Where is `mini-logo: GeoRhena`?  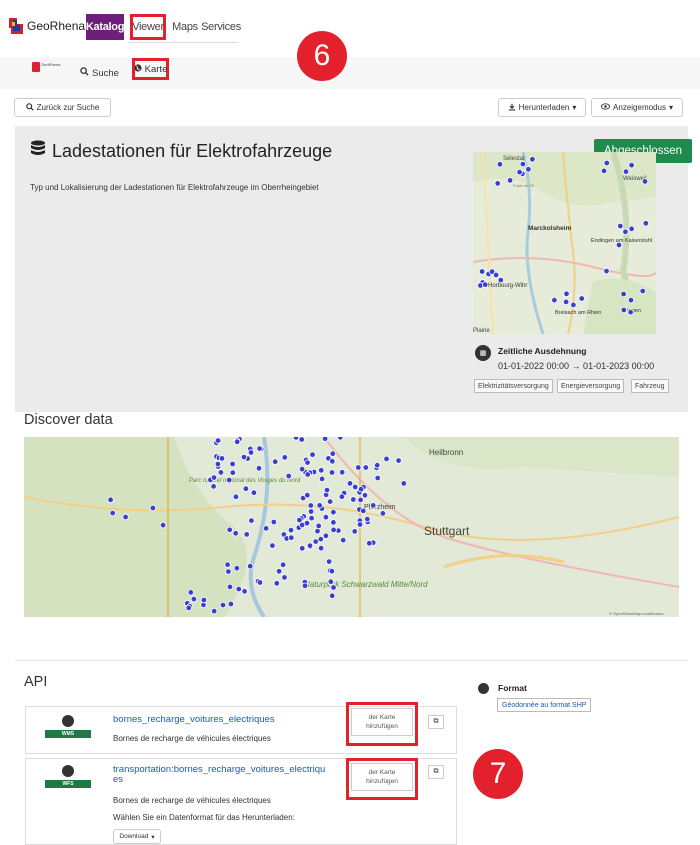
mini-logo: GeoRhena is located at coordinates (49, 69).